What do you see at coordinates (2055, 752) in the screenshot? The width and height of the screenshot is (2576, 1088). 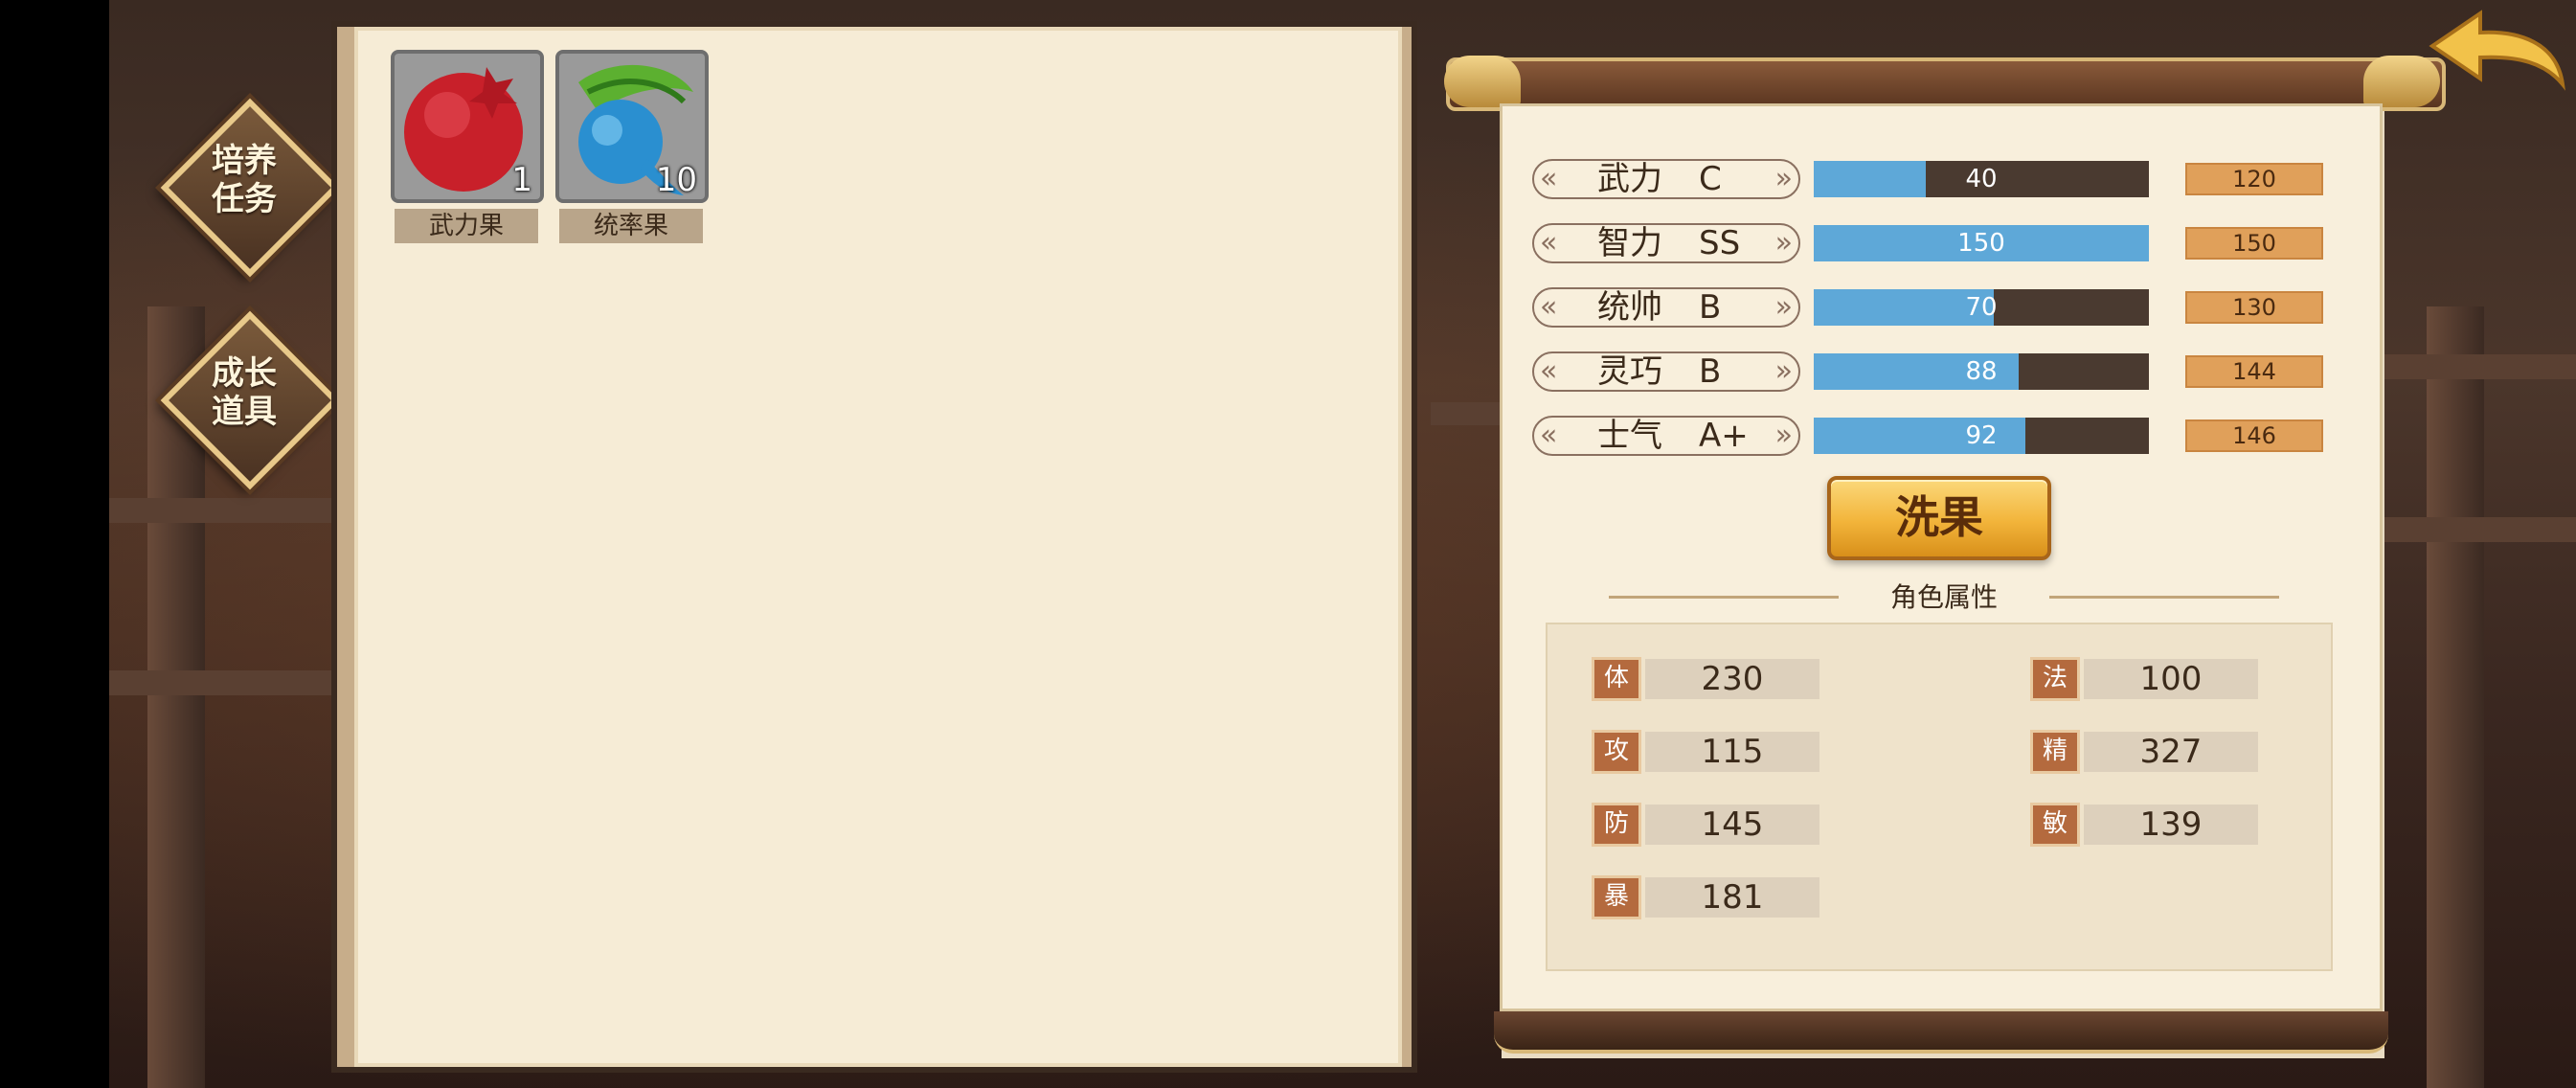 I see `spirit-icon: 精` at bounding box center [2055, 752].